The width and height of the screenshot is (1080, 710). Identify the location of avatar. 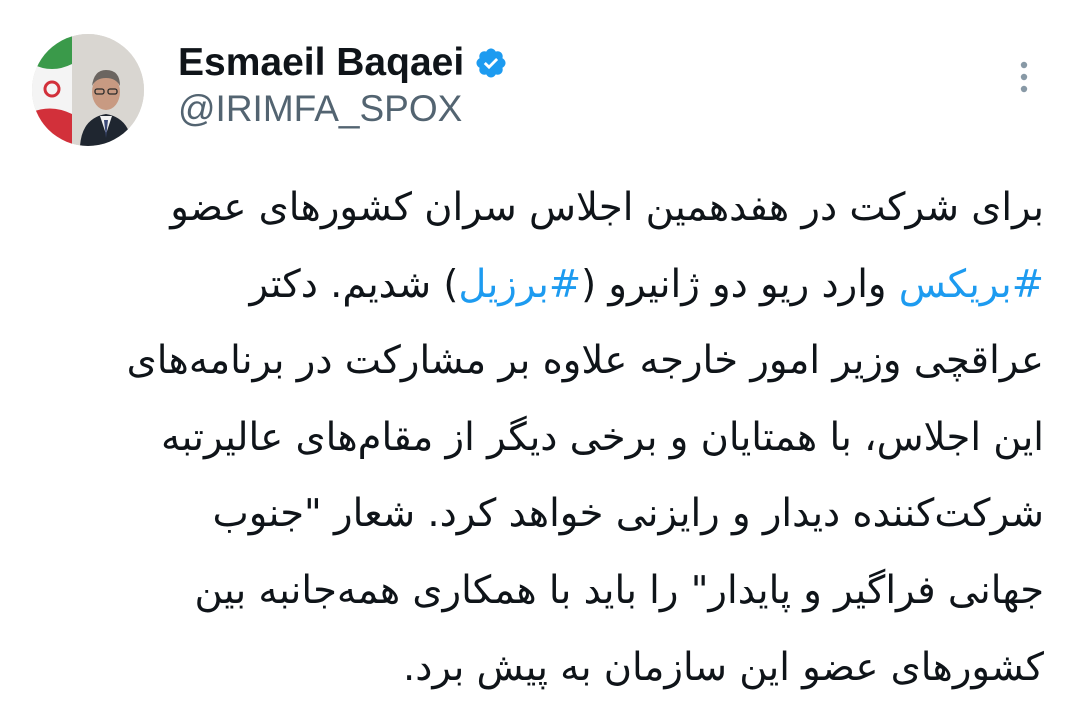
(88, 90).